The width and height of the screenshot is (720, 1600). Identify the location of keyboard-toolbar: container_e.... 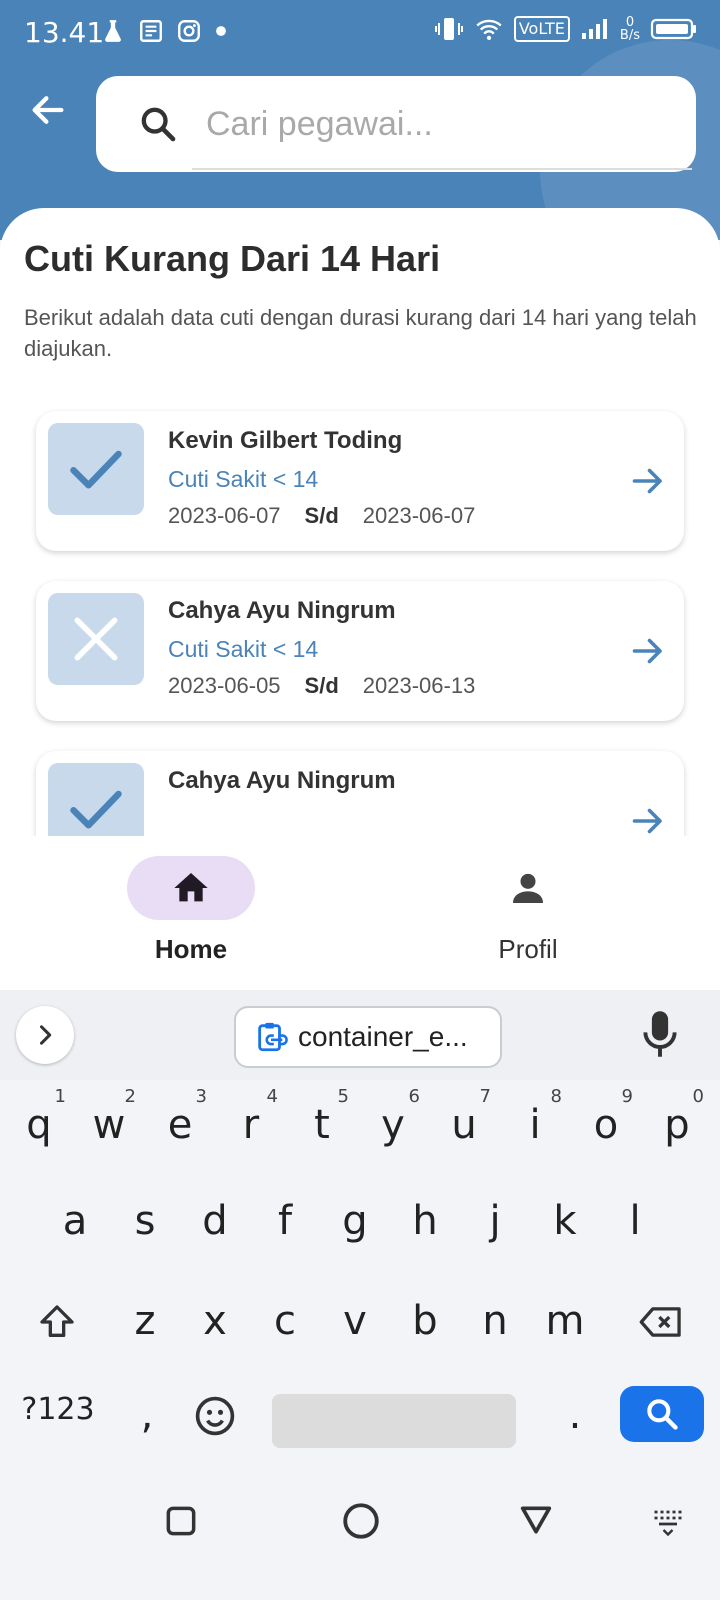
(360, 1035).